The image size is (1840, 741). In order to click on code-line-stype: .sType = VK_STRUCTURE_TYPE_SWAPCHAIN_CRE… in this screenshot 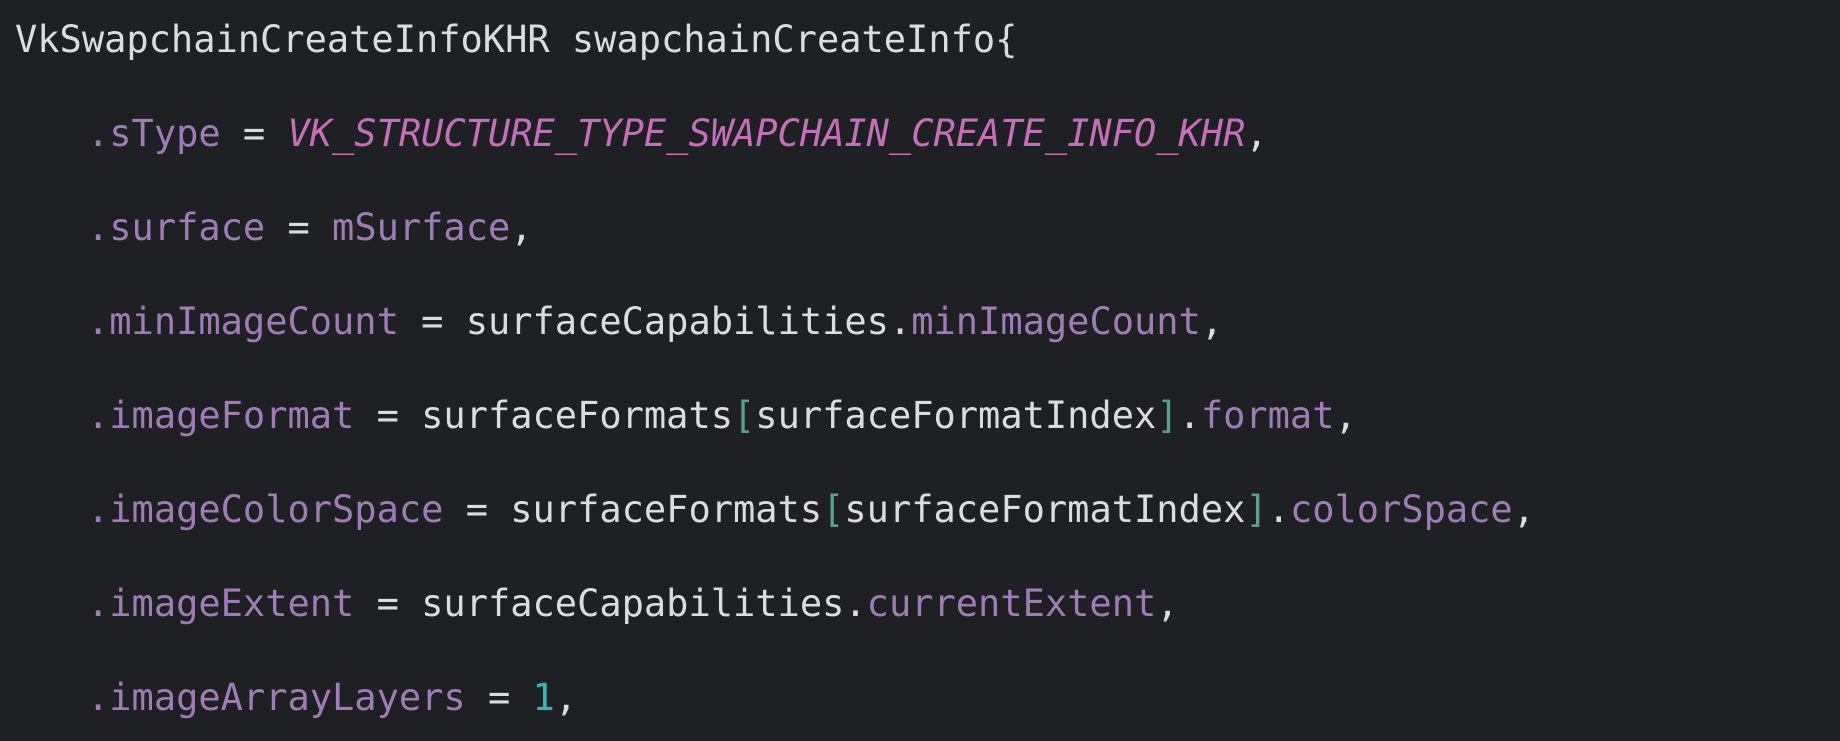, I will do `click(677, 134)`.